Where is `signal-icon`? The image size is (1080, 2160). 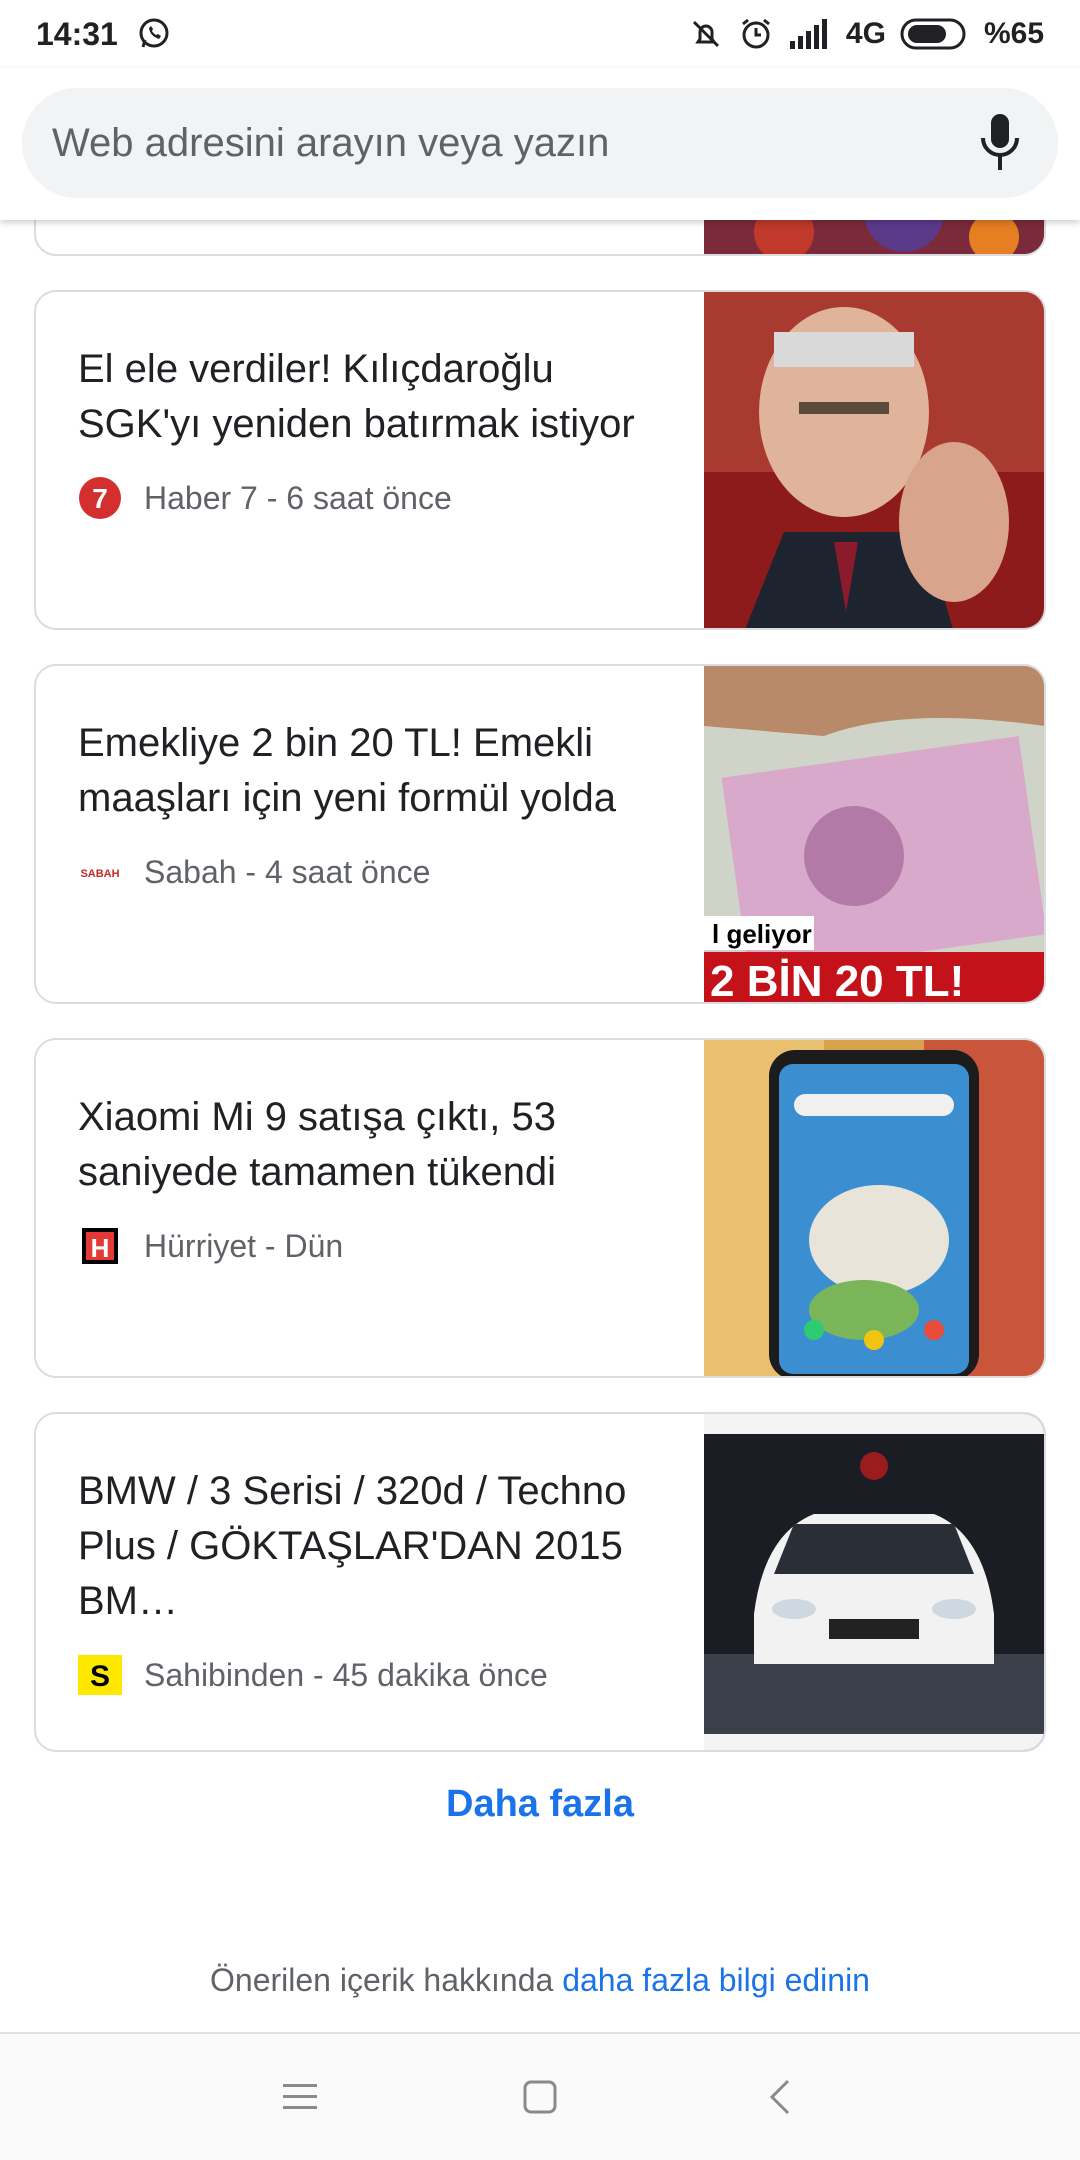 signal-icon is located at coordinates (810, 34).